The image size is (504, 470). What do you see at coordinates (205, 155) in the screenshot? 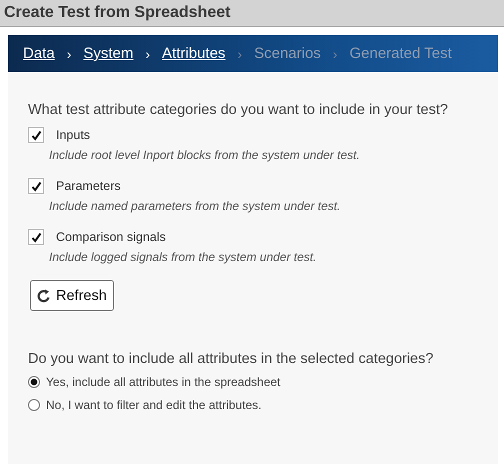
I see `description-text: Include root level Inport blocks from the system under test.` at bounding box center [205, 155].